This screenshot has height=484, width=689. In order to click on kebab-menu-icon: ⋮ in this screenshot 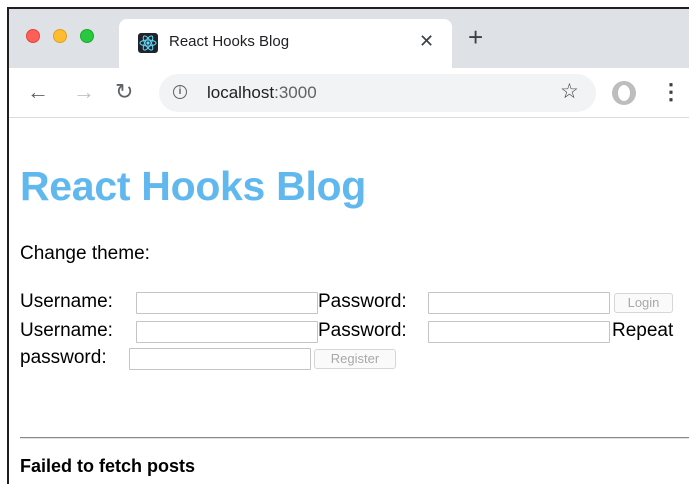, I will do `click(671, 92)`.